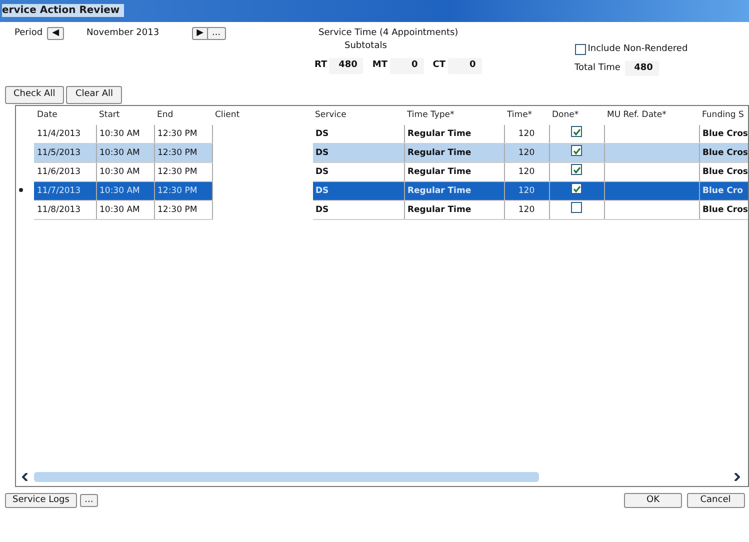  Describe the element at coordinates (723, 191) in the screenshot. I see `table-cell: Blue Cro` at that location.